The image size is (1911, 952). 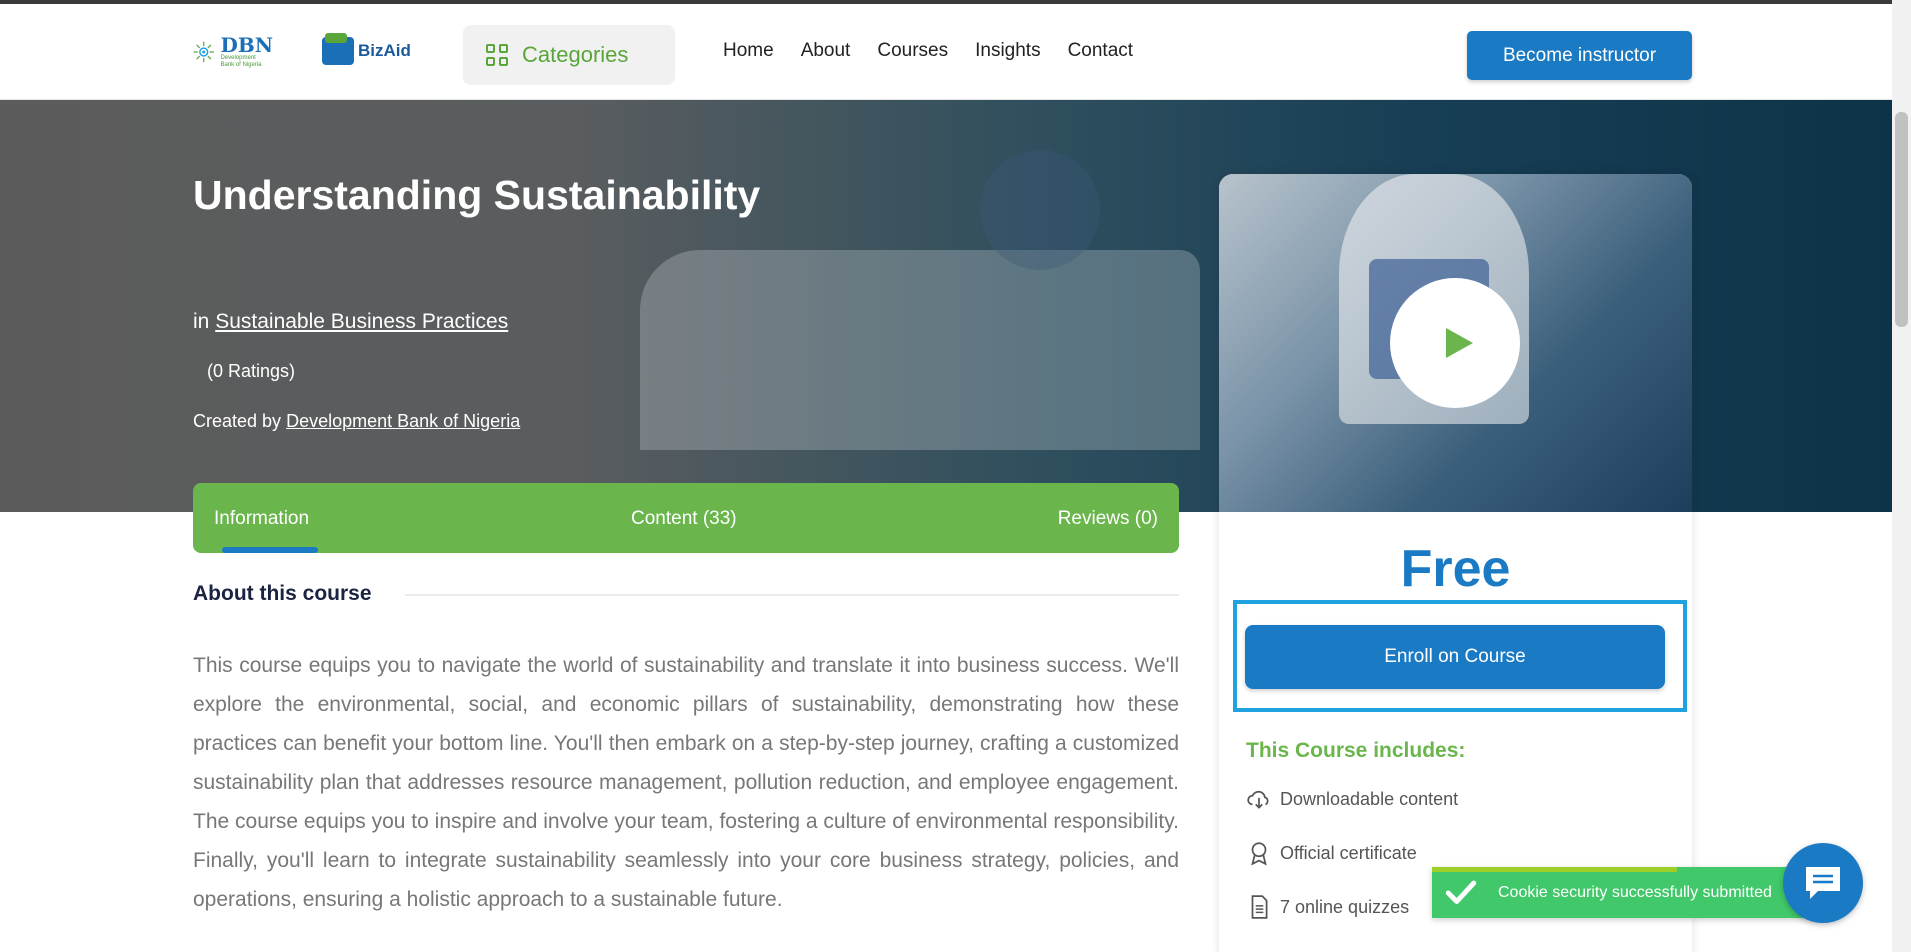 I want to click on course-ratings: (0 Ratings), so click(x=251, y=371).